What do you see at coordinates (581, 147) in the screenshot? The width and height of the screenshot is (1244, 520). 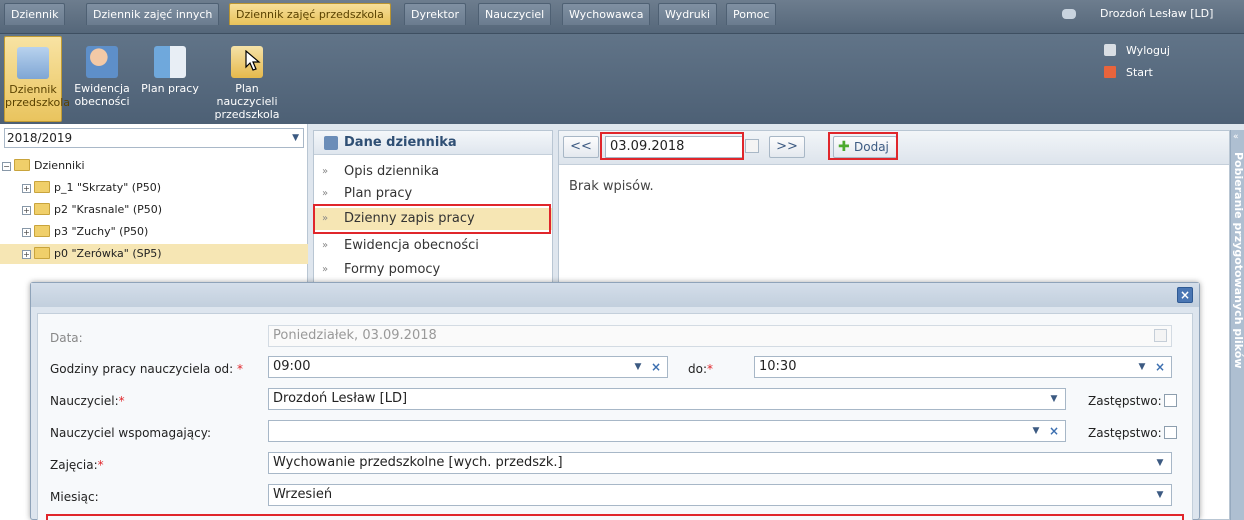 I see `prev-day-button: <<` at bounding box center [581, 147].